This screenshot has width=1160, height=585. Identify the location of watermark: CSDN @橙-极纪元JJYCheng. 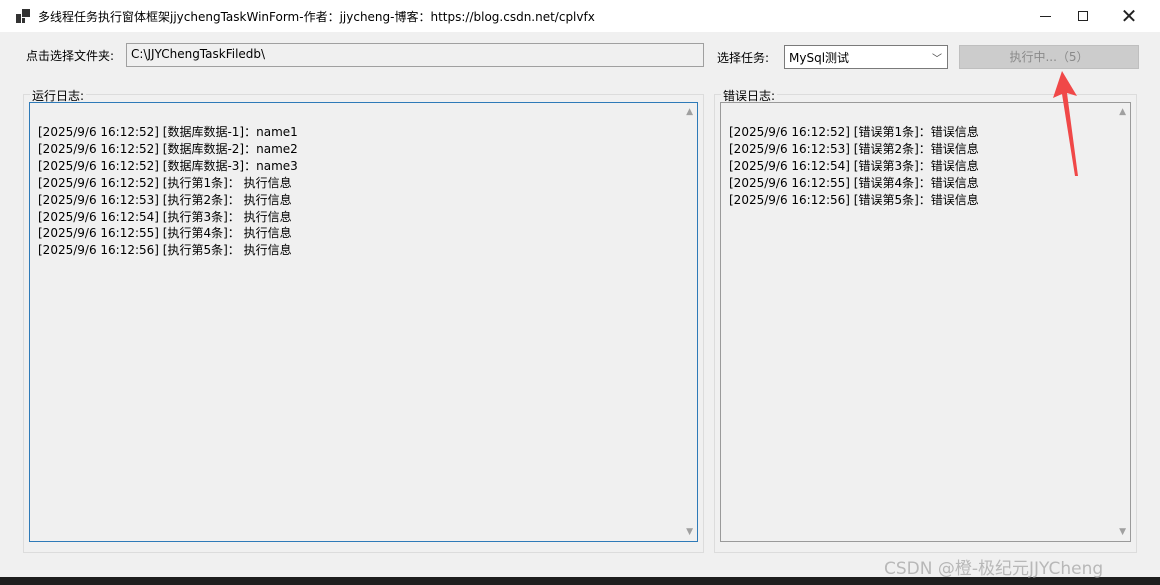
(994, 569).